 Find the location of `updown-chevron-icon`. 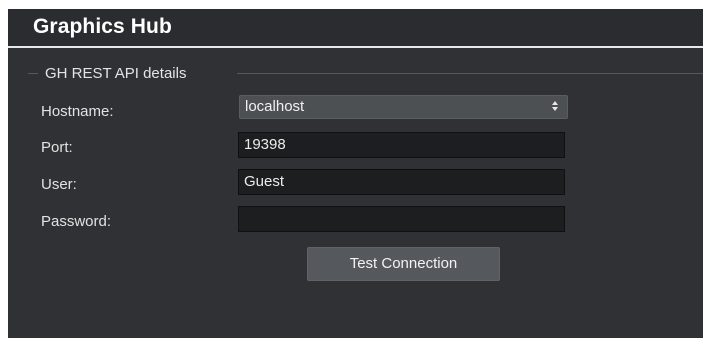

updown-chevron-icon is located at coordinates (555, 106).